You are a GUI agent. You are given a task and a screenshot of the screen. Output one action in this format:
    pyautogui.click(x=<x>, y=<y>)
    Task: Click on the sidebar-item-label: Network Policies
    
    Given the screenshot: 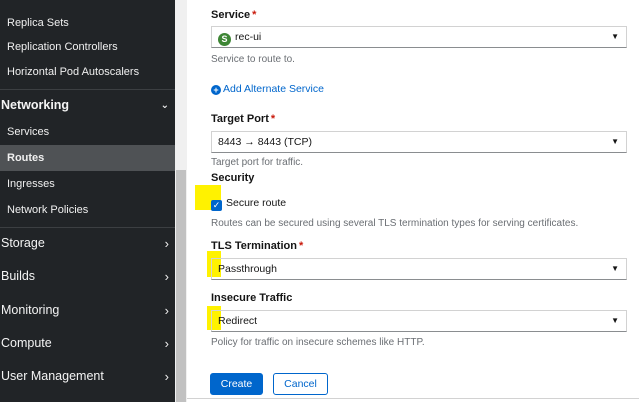 What is the action you would take?
    pyautogui.click(x=48, y=210)
    